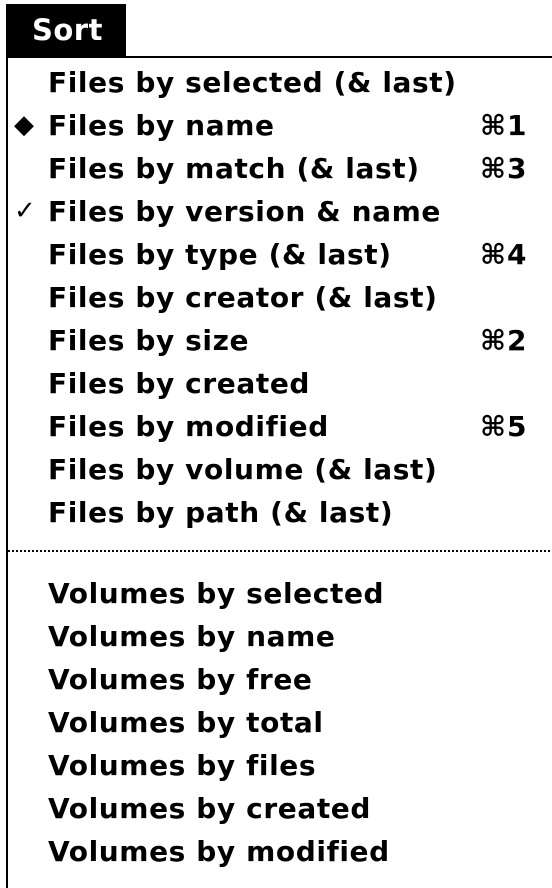 Image resolution: width=552 pixels, height=888 pixels. I want to click on menu-item-files-by-type: Files by type (& last) ⌘4, so click(280, 254).